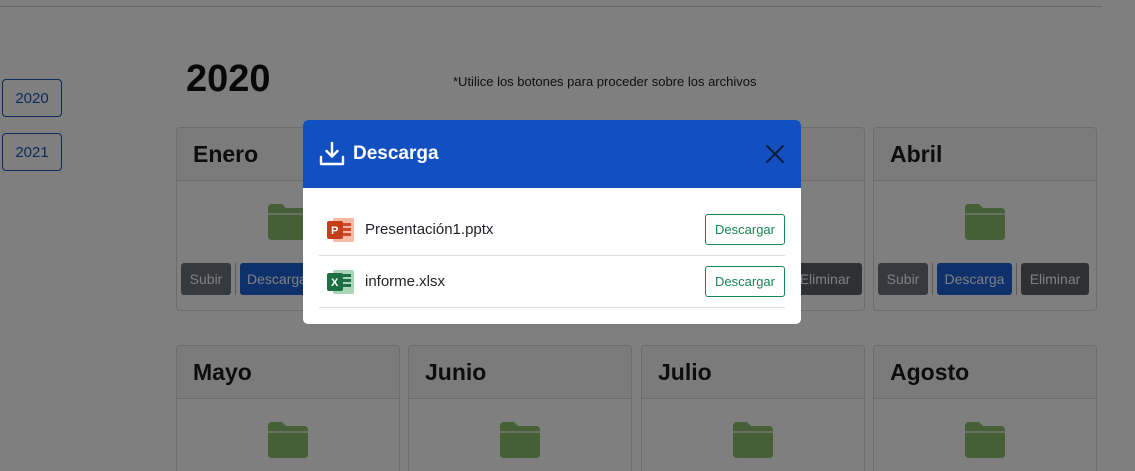 The height and width of the screenshot is (471, 1135). Describe the element at coordinates (429, 229) in the screenshot. I see `file-name: Presentación1.pptx` at that location.